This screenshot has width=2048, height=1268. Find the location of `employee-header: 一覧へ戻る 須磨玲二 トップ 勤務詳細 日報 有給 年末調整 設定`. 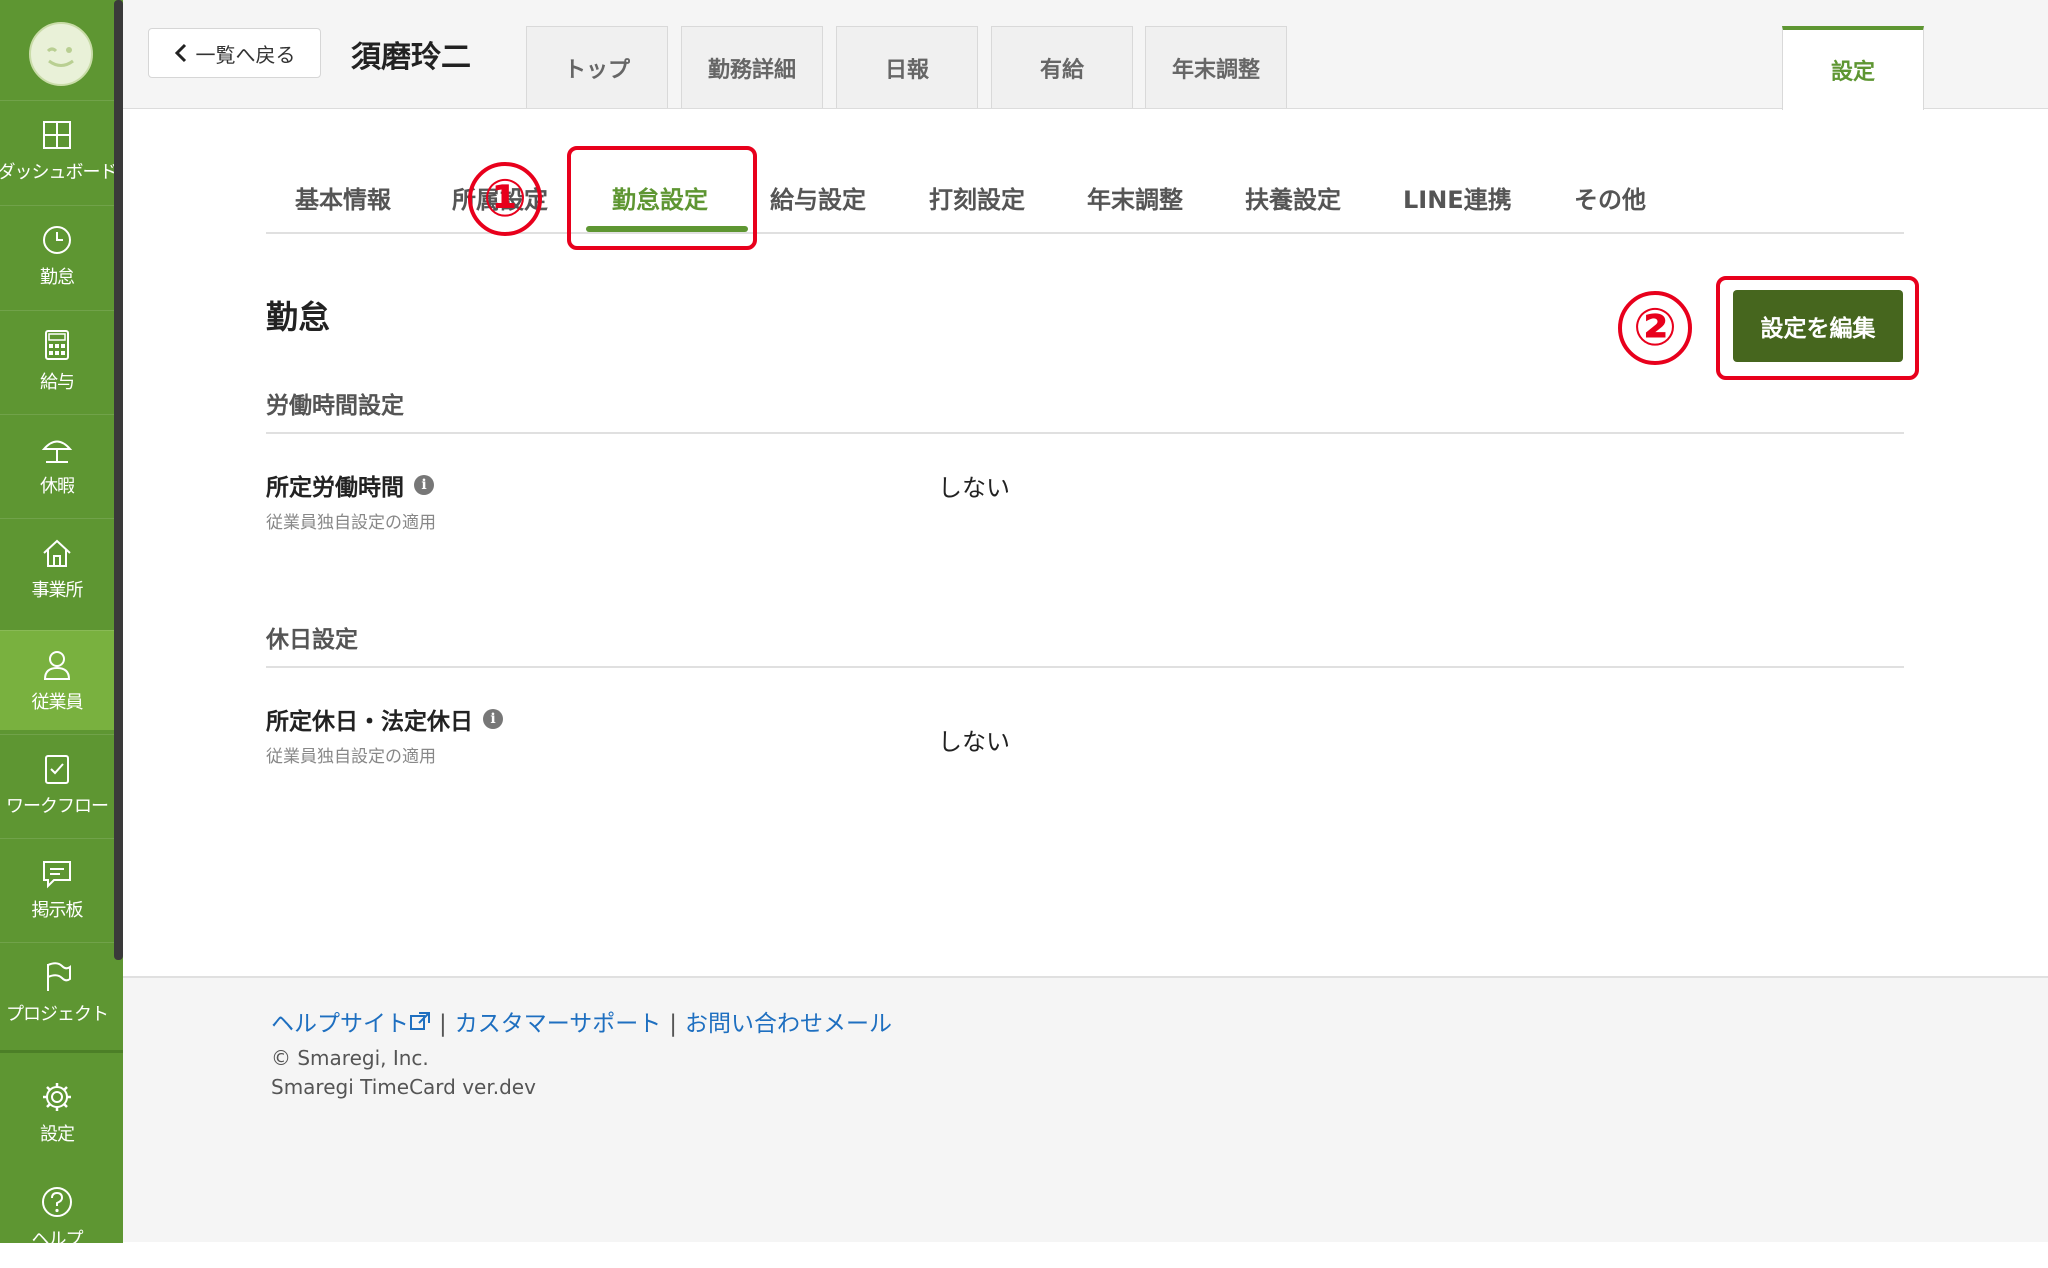

employee-header: 一覧へ戻る 須磨玲二 トップ 勤務詳細 日報 有給 年末調整 設定 is located at coordinates (1085, 55).